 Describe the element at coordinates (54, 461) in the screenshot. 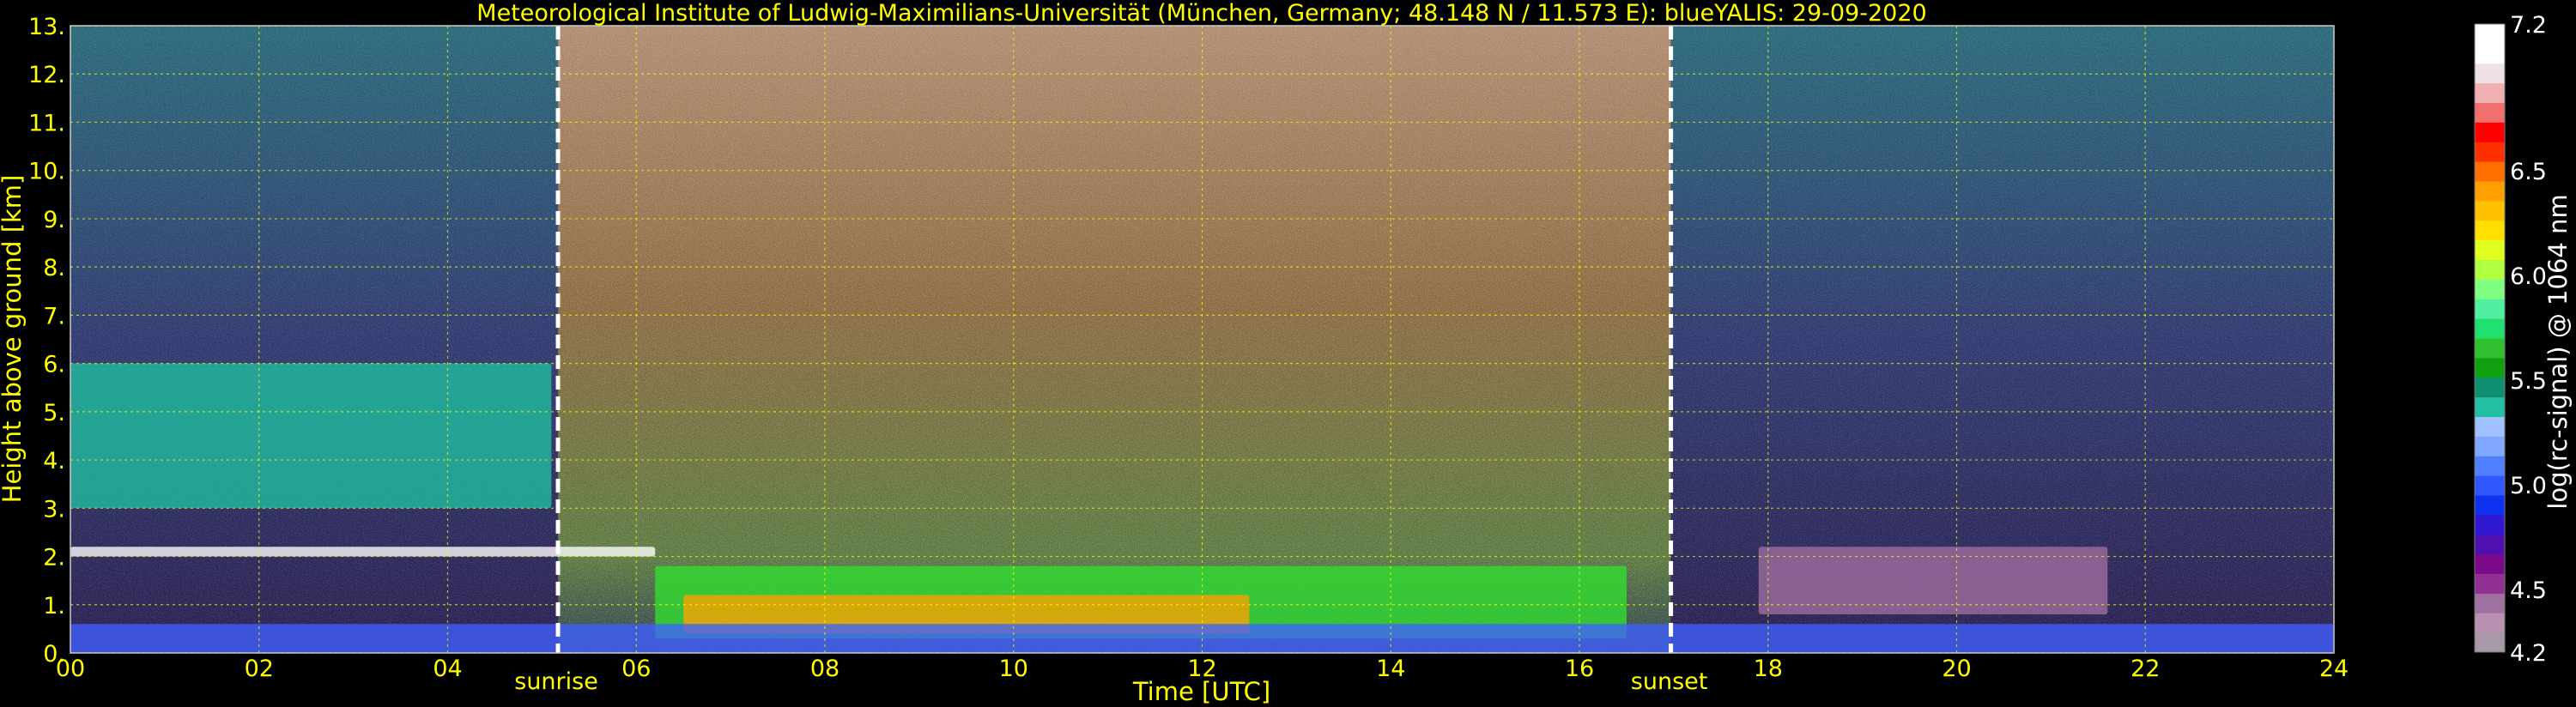

I see `y-tick-label: 4.` at that location.